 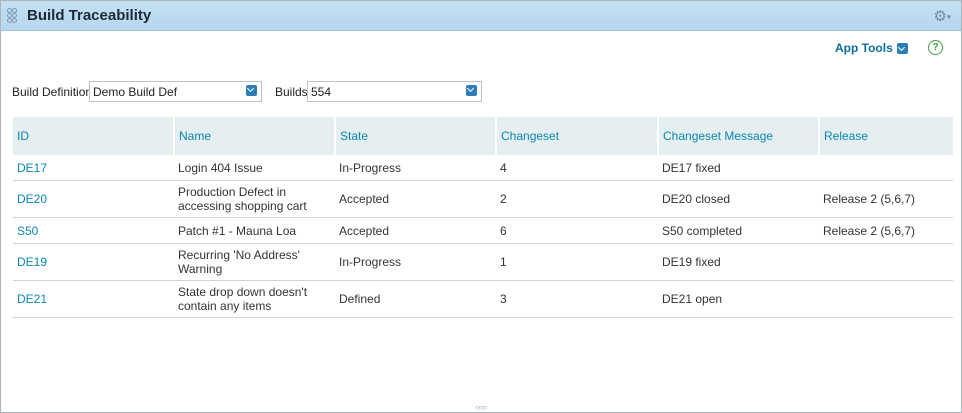 I want to click on column-header-changeset: Changeset, so click(x=577, y=136).